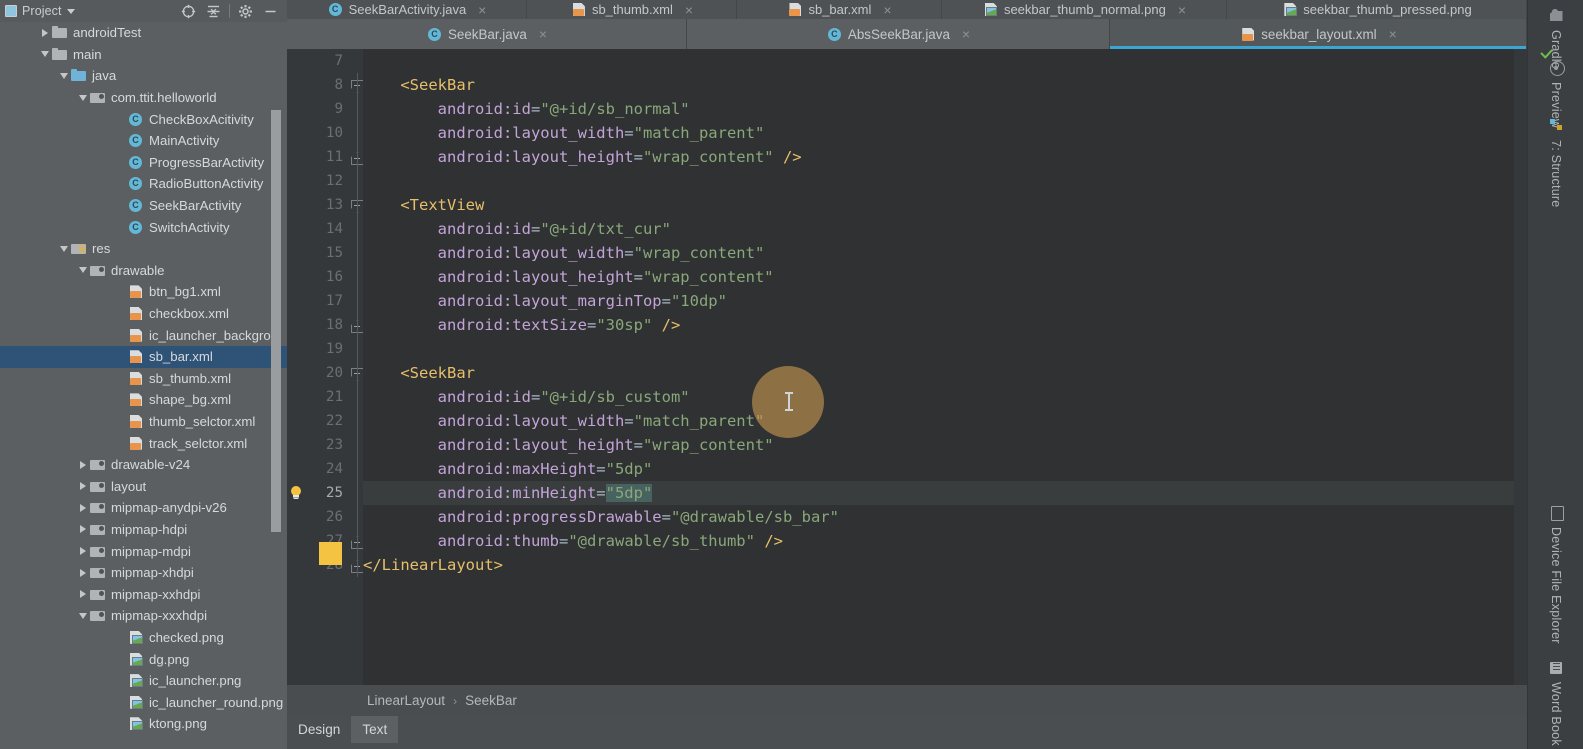 This screenshot has width=1583, height=749. What do you see at coordinates (143, 400) in the screenshot?
I see `tree-item: <> shape_bg.xml` at bounding box center [143, 400].